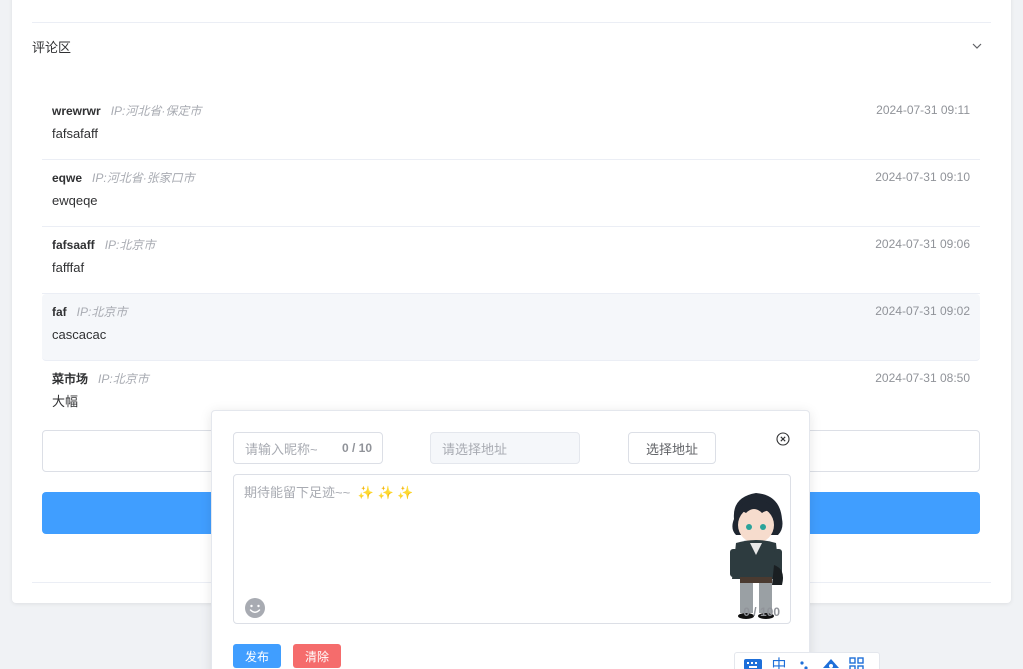 The height and width of the screenshot is (669, 1023). What do you see at coordinates (68, 267) in the screenshot?
I see `comment-text: fafffaf` at bounding box center [68, 267].